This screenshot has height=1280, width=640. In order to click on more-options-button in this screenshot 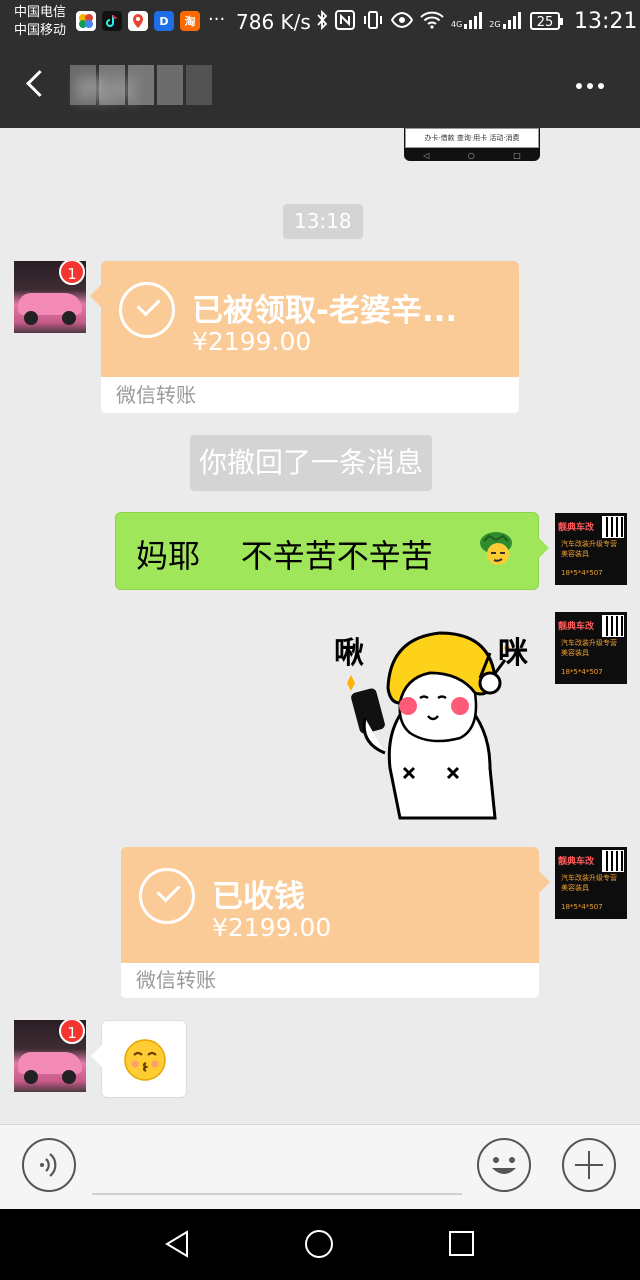, I will do `click(590, 86)`.